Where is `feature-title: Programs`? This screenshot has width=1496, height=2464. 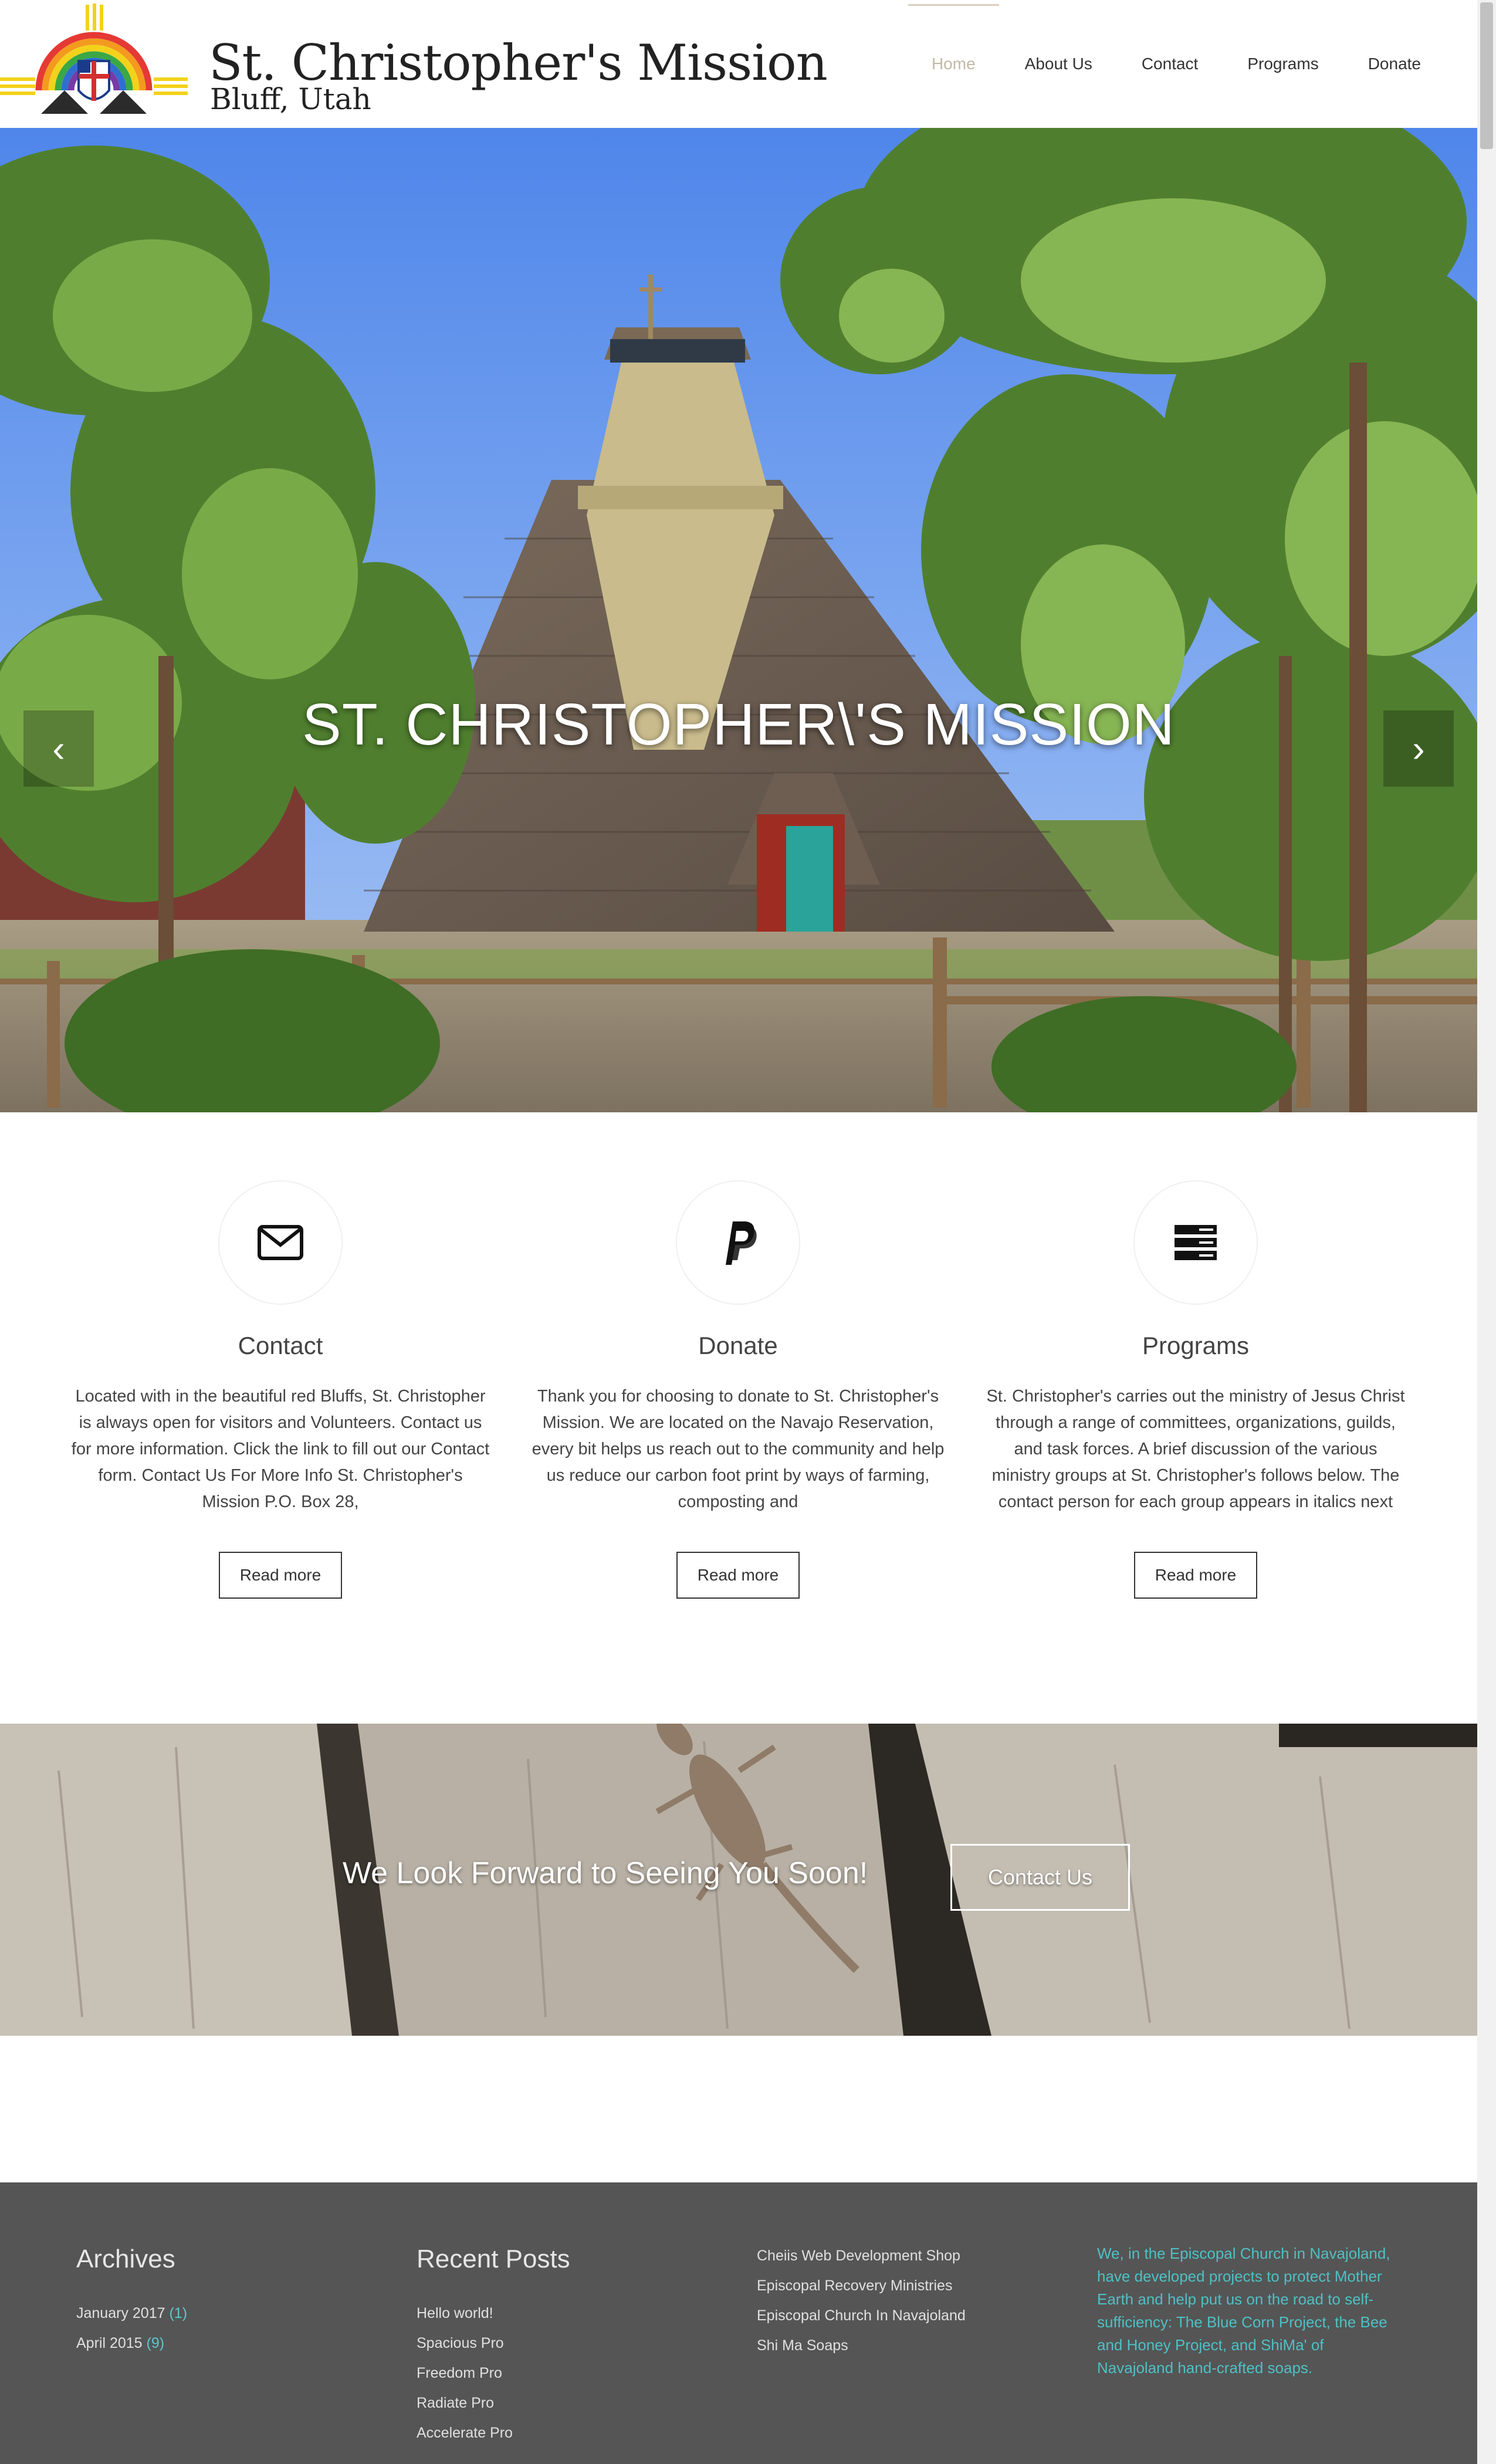
feature-title: Programs is located at coordinates (1196, 1345).